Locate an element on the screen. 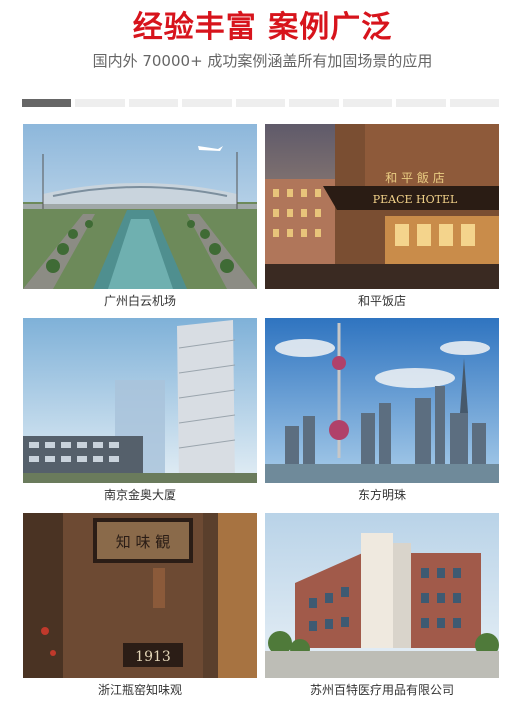 This screenshot has width=525, height=703. restaurant-year-sign: 1913 is located at coordinates (153, 657).